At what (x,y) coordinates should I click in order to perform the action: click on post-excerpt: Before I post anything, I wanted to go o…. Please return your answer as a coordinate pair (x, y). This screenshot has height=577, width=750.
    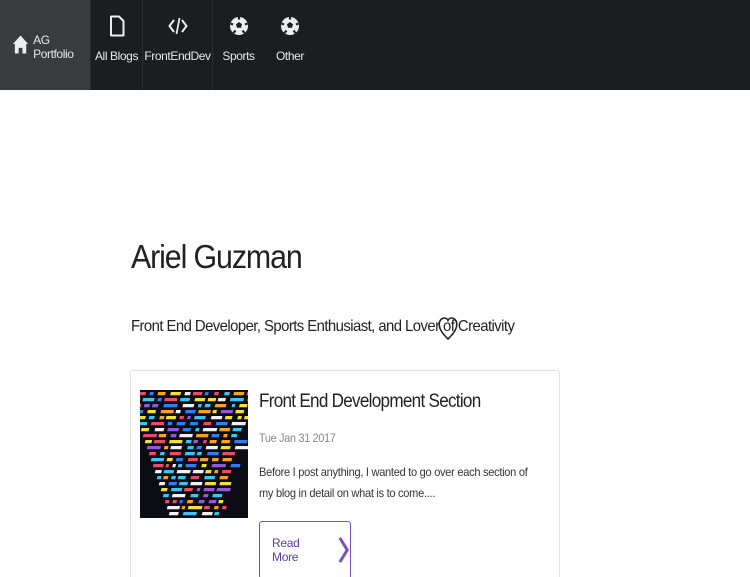
    Looking at the image, I should click on (393, 482).